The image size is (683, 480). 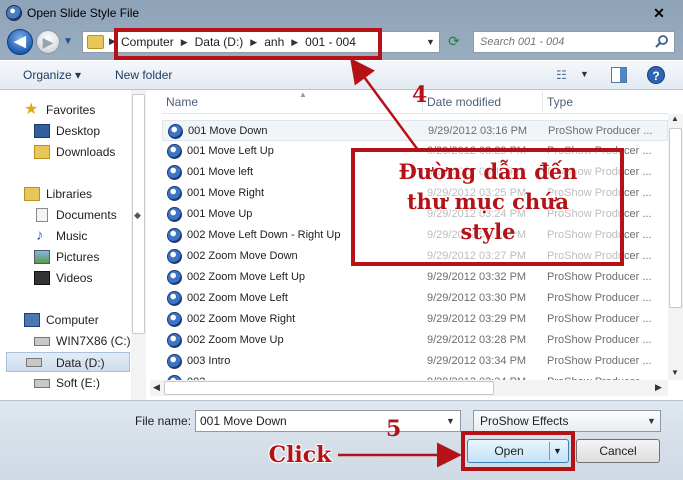 What do you see at coordinates (477, 298) in the screenshot?
I see `file-date-cell: 9/29/2012 03:30 PM` at bounding box center [477, 298].